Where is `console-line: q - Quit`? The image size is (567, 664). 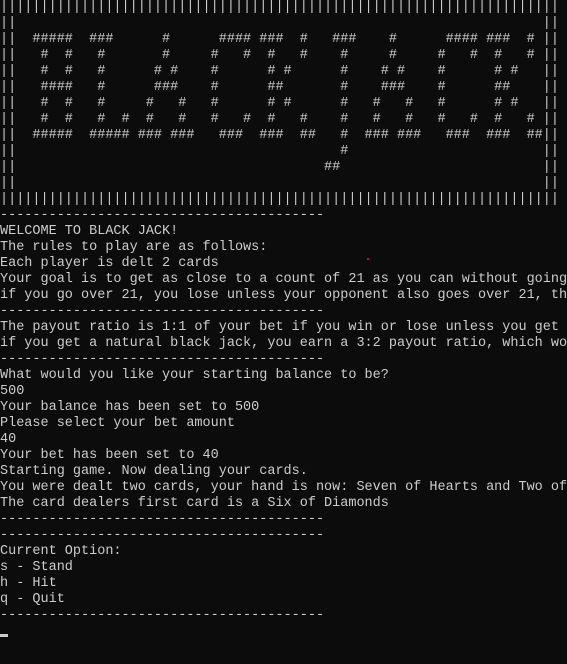 console-line: q - Quit is located at coordinates (32, 599).